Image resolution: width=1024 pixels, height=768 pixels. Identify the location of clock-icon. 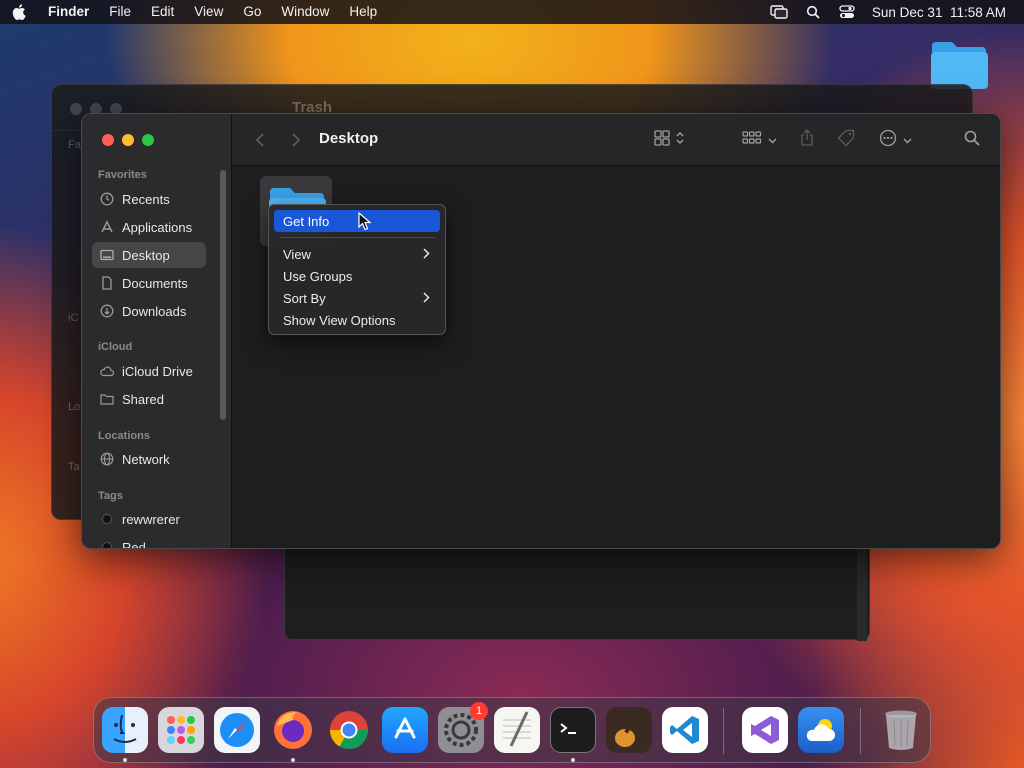
(107, 199).